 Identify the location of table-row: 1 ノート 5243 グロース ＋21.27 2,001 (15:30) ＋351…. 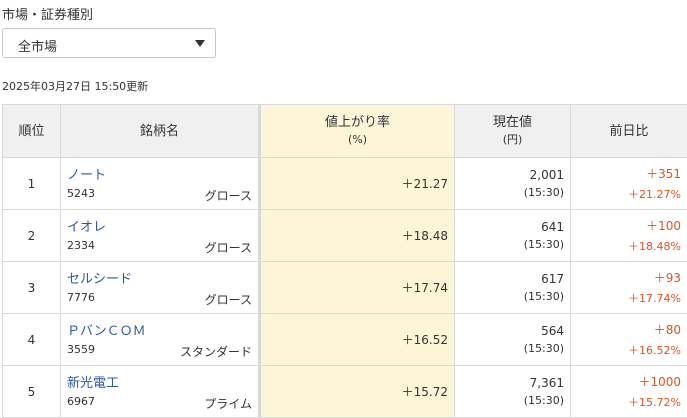
(345, 184).